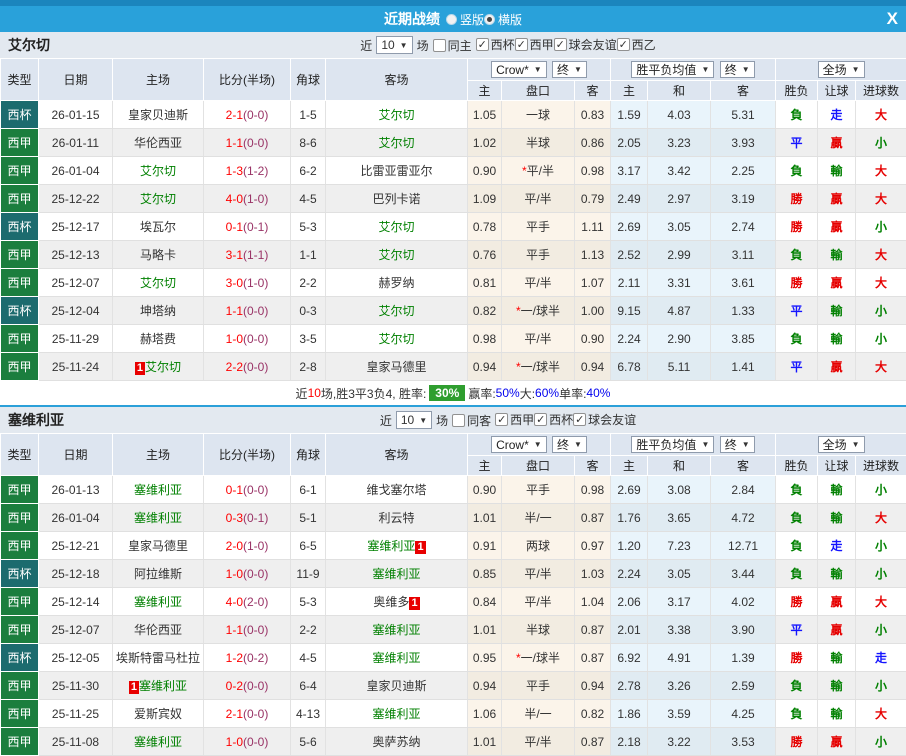 The height and width of the screenshot is (756, 906). I want to click on dialog-title: 近期战绩, so click(412, 19).